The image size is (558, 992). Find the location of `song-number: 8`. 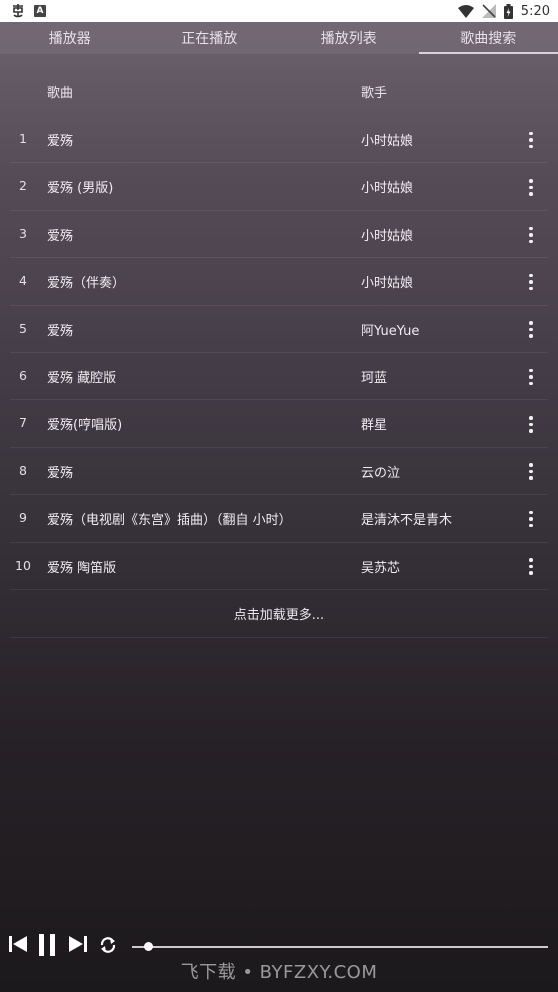

song-number: 8 is located at coordinates (23, 470).